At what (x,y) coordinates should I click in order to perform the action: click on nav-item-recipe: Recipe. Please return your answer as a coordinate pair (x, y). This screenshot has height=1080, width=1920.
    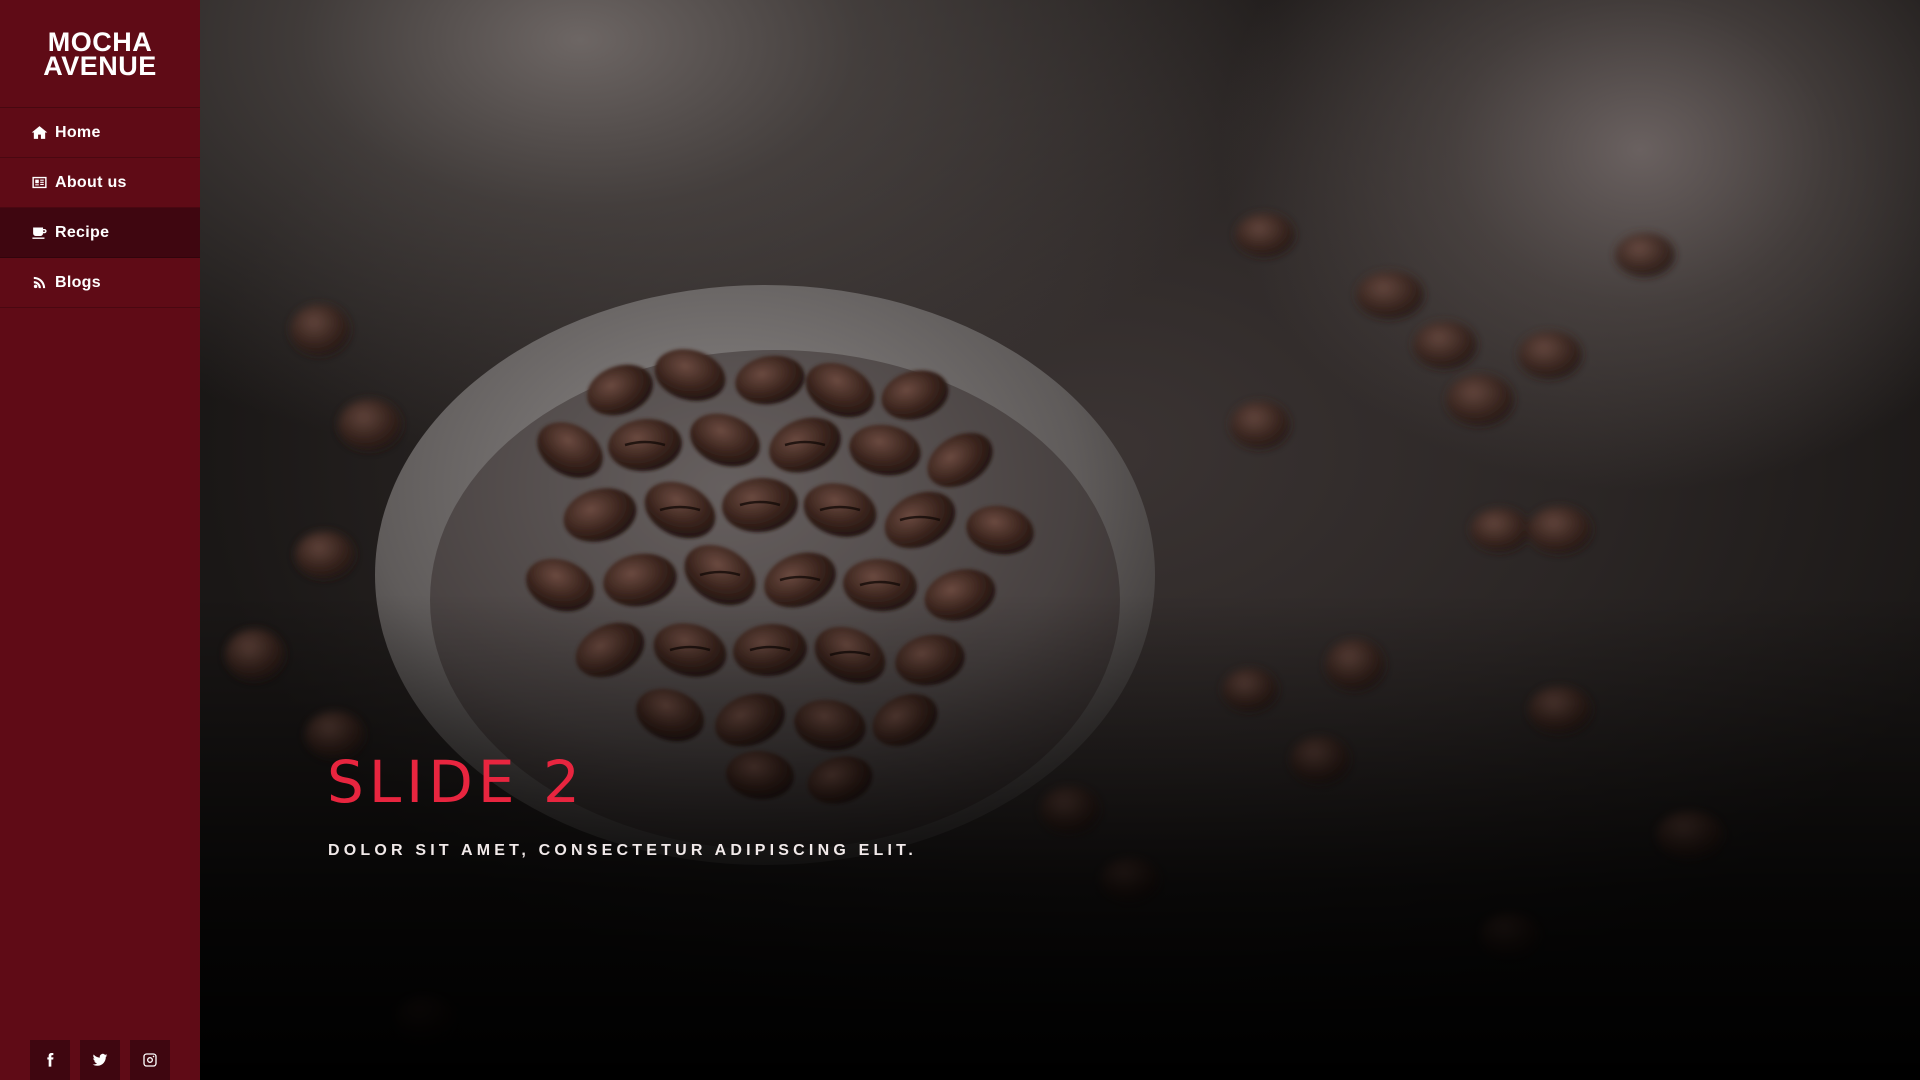
    Looking at the image, I should click on (100, 233).